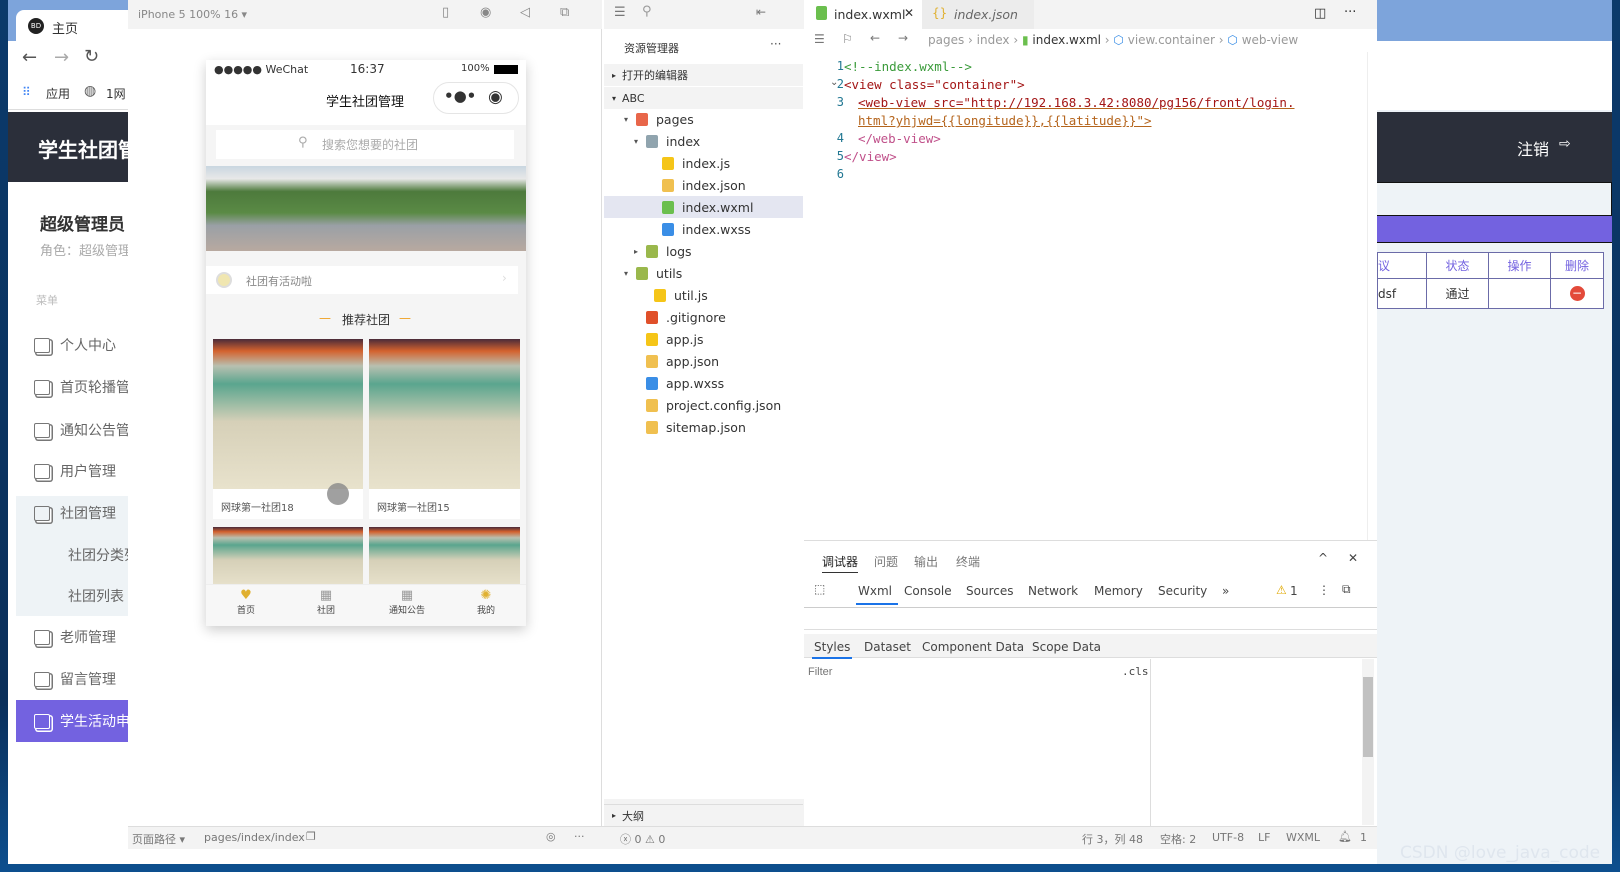 The image size is (1620, 872). Describe the element at coordinates (76, 513) in the screenshot. I see `menu-item-clubs: 社团管理` at that location.